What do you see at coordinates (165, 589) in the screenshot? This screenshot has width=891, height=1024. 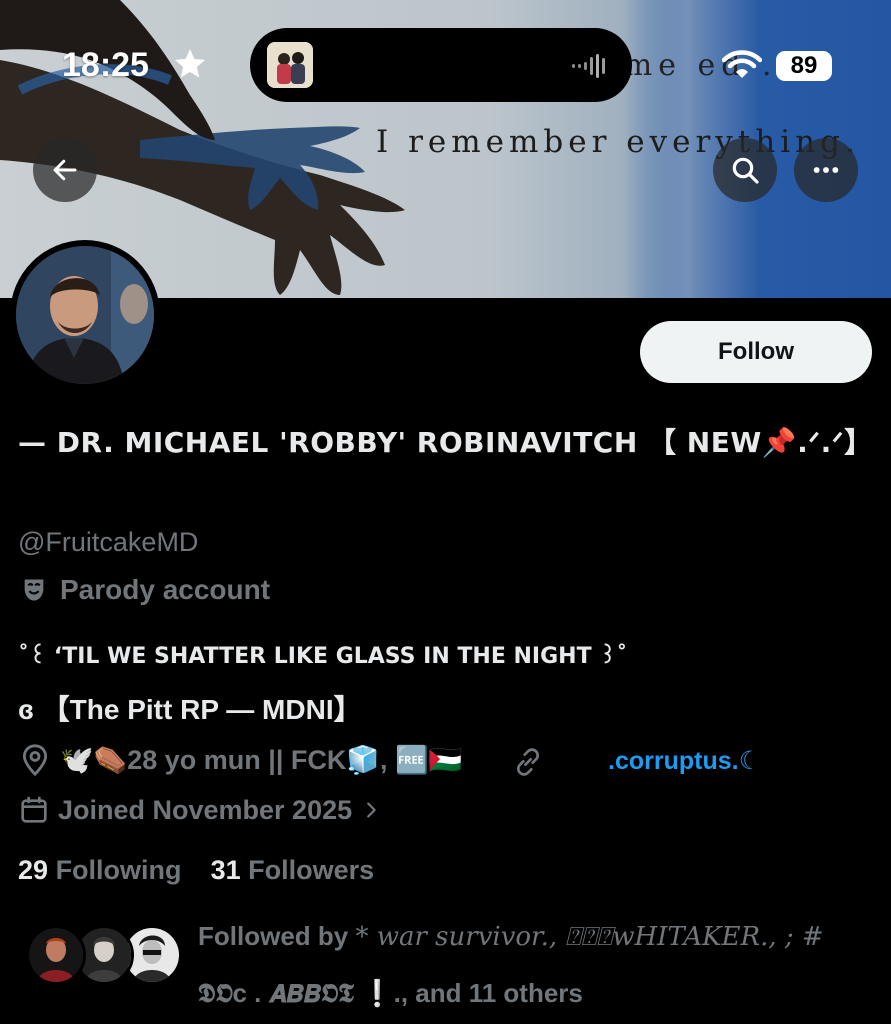 I see `parody-label: Parody account` at bounding box center [165, 589].